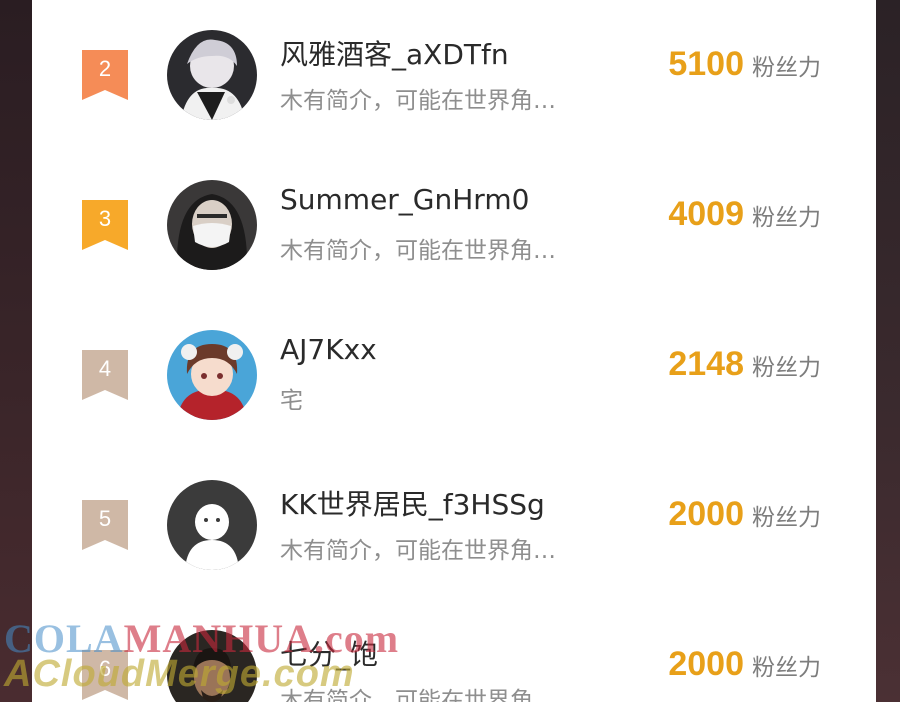 The height and width of the screenshot is (702, 900). I want to click on rank-badge: 2, so click(105, 75).